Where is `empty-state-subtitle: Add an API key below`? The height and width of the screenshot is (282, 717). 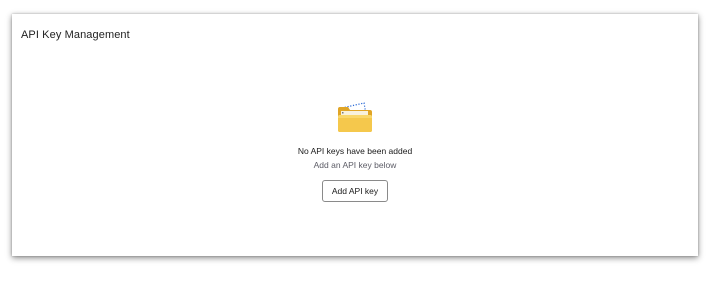
empty-state-subtitle: Add an API key below is located at coordinates (355, 165).